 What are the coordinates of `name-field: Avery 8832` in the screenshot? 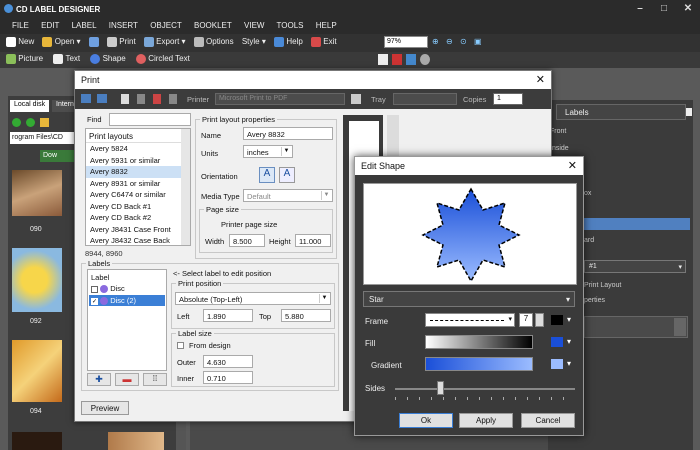 It's located at (288, 133).